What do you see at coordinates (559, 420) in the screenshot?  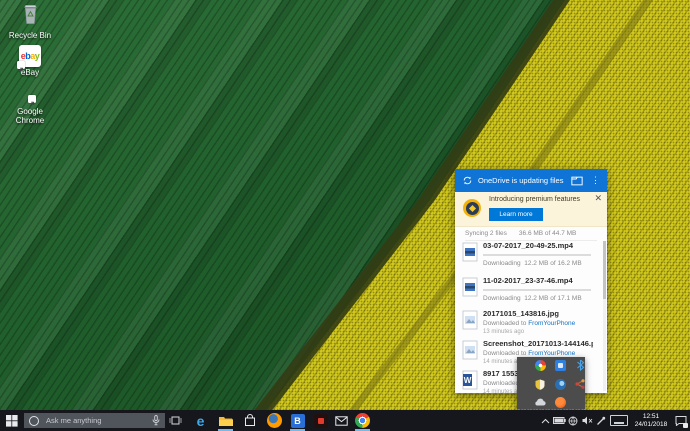 I see `battery-icon` at bounding box center [559, 420].